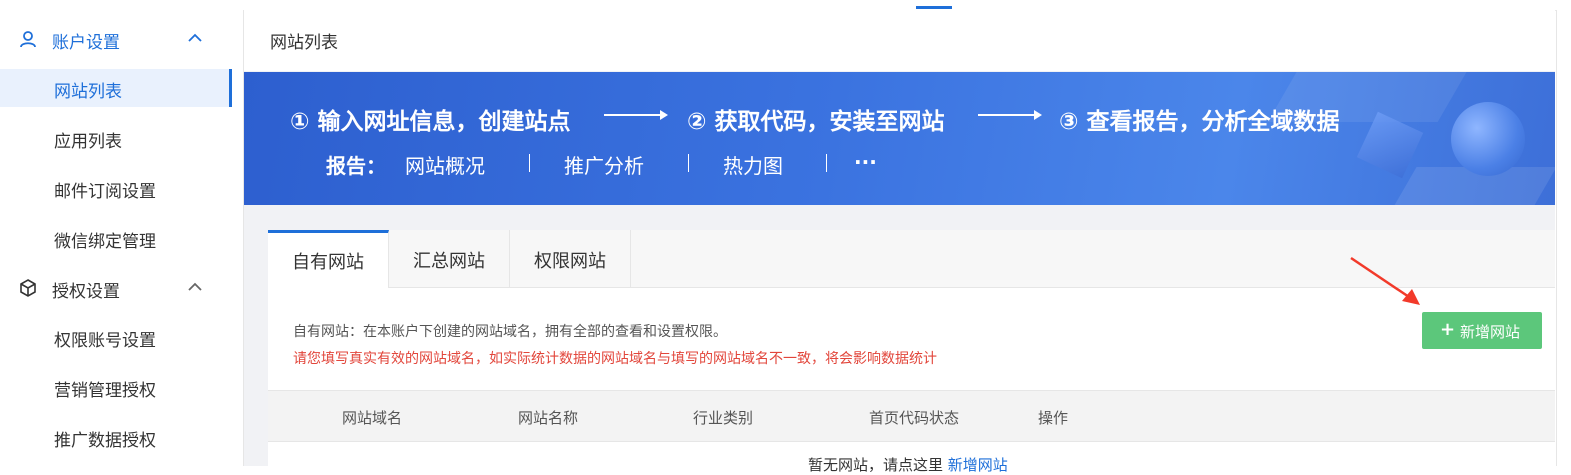  I want to click on report-link-promotion-analysis: 推广分析, so click(604, 164).